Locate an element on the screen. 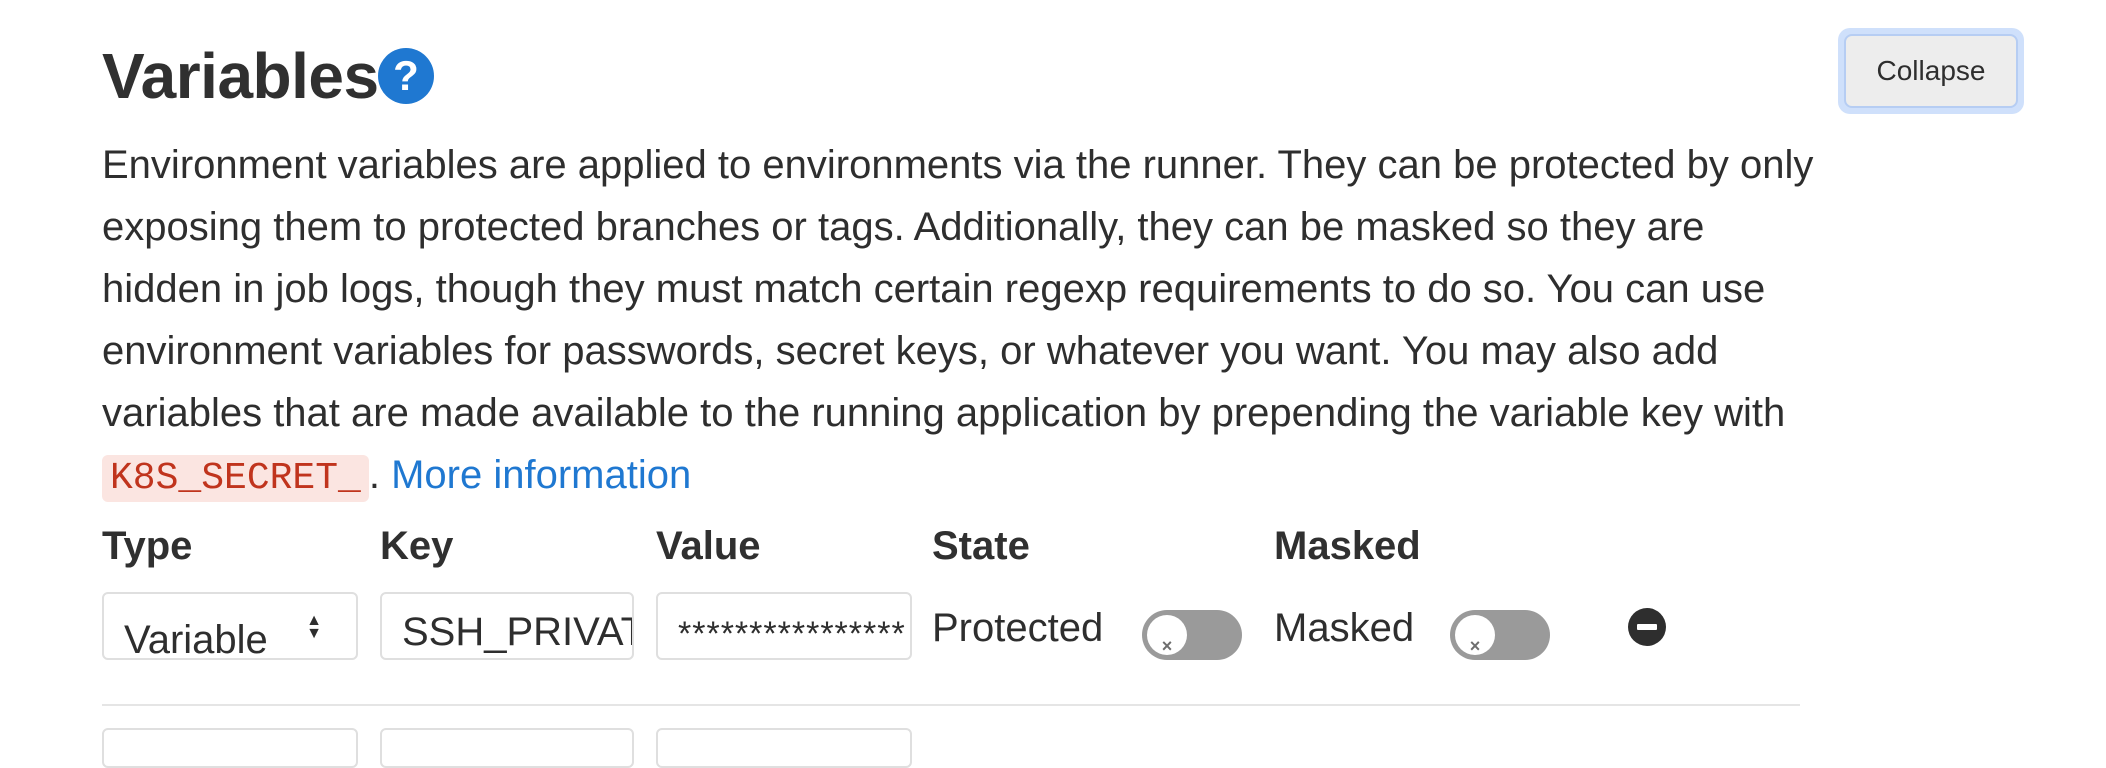 The height and width of the screenshot is (768, 2106). masked-label: Masked is located at coordinates (1344, 628).